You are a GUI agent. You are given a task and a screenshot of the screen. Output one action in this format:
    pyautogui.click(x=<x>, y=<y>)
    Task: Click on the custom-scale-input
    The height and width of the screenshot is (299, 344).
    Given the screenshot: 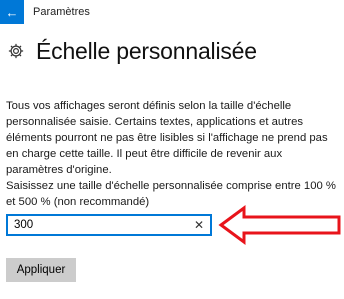 What is the action you would take?
    pyautogui.click(x=101, y=225)
    